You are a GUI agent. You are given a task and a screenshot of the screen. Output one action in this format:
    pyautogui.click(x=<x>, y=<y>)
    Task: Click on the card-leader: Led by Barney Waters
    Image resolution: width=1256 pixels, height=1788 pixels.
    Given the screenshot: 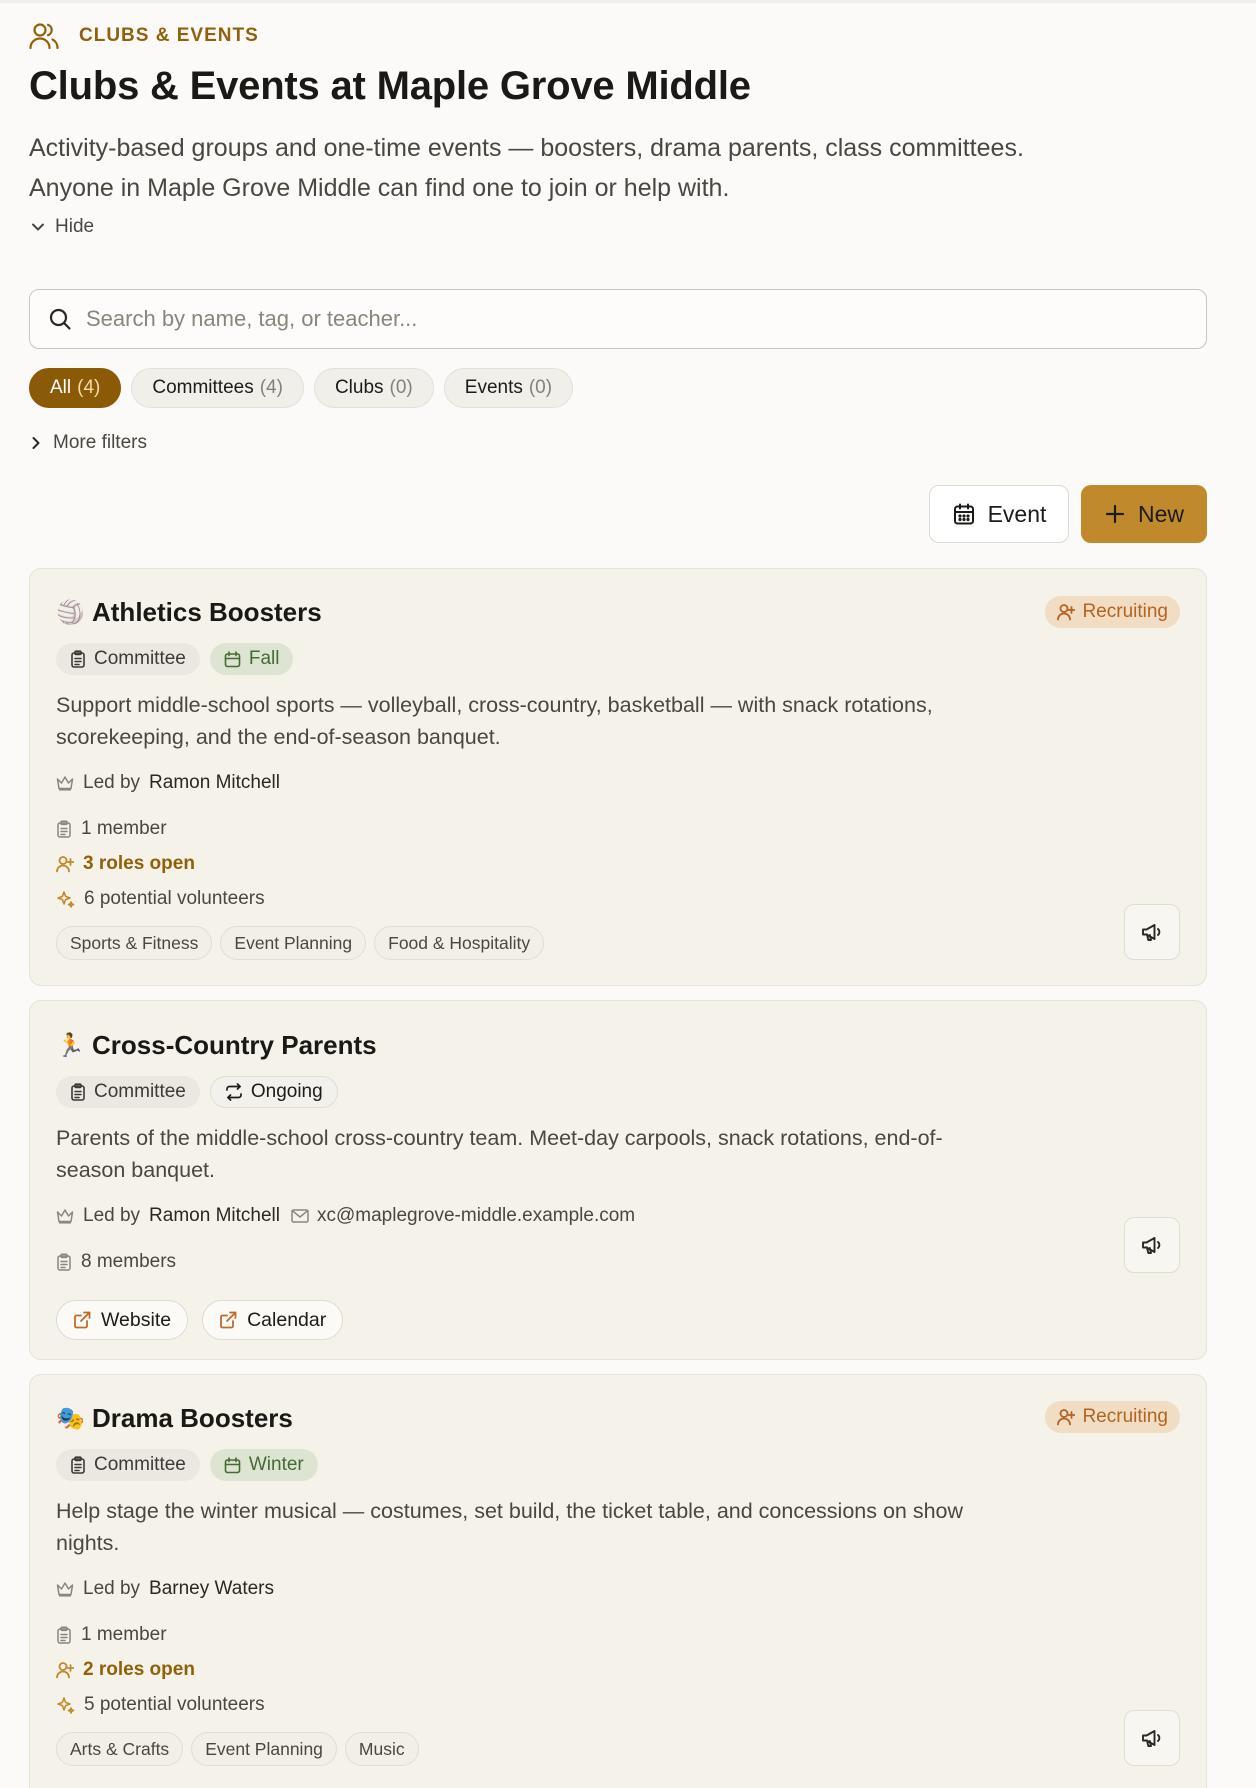 What is the action you would take?
    pyautogui.click(x=165, y=1589)
    